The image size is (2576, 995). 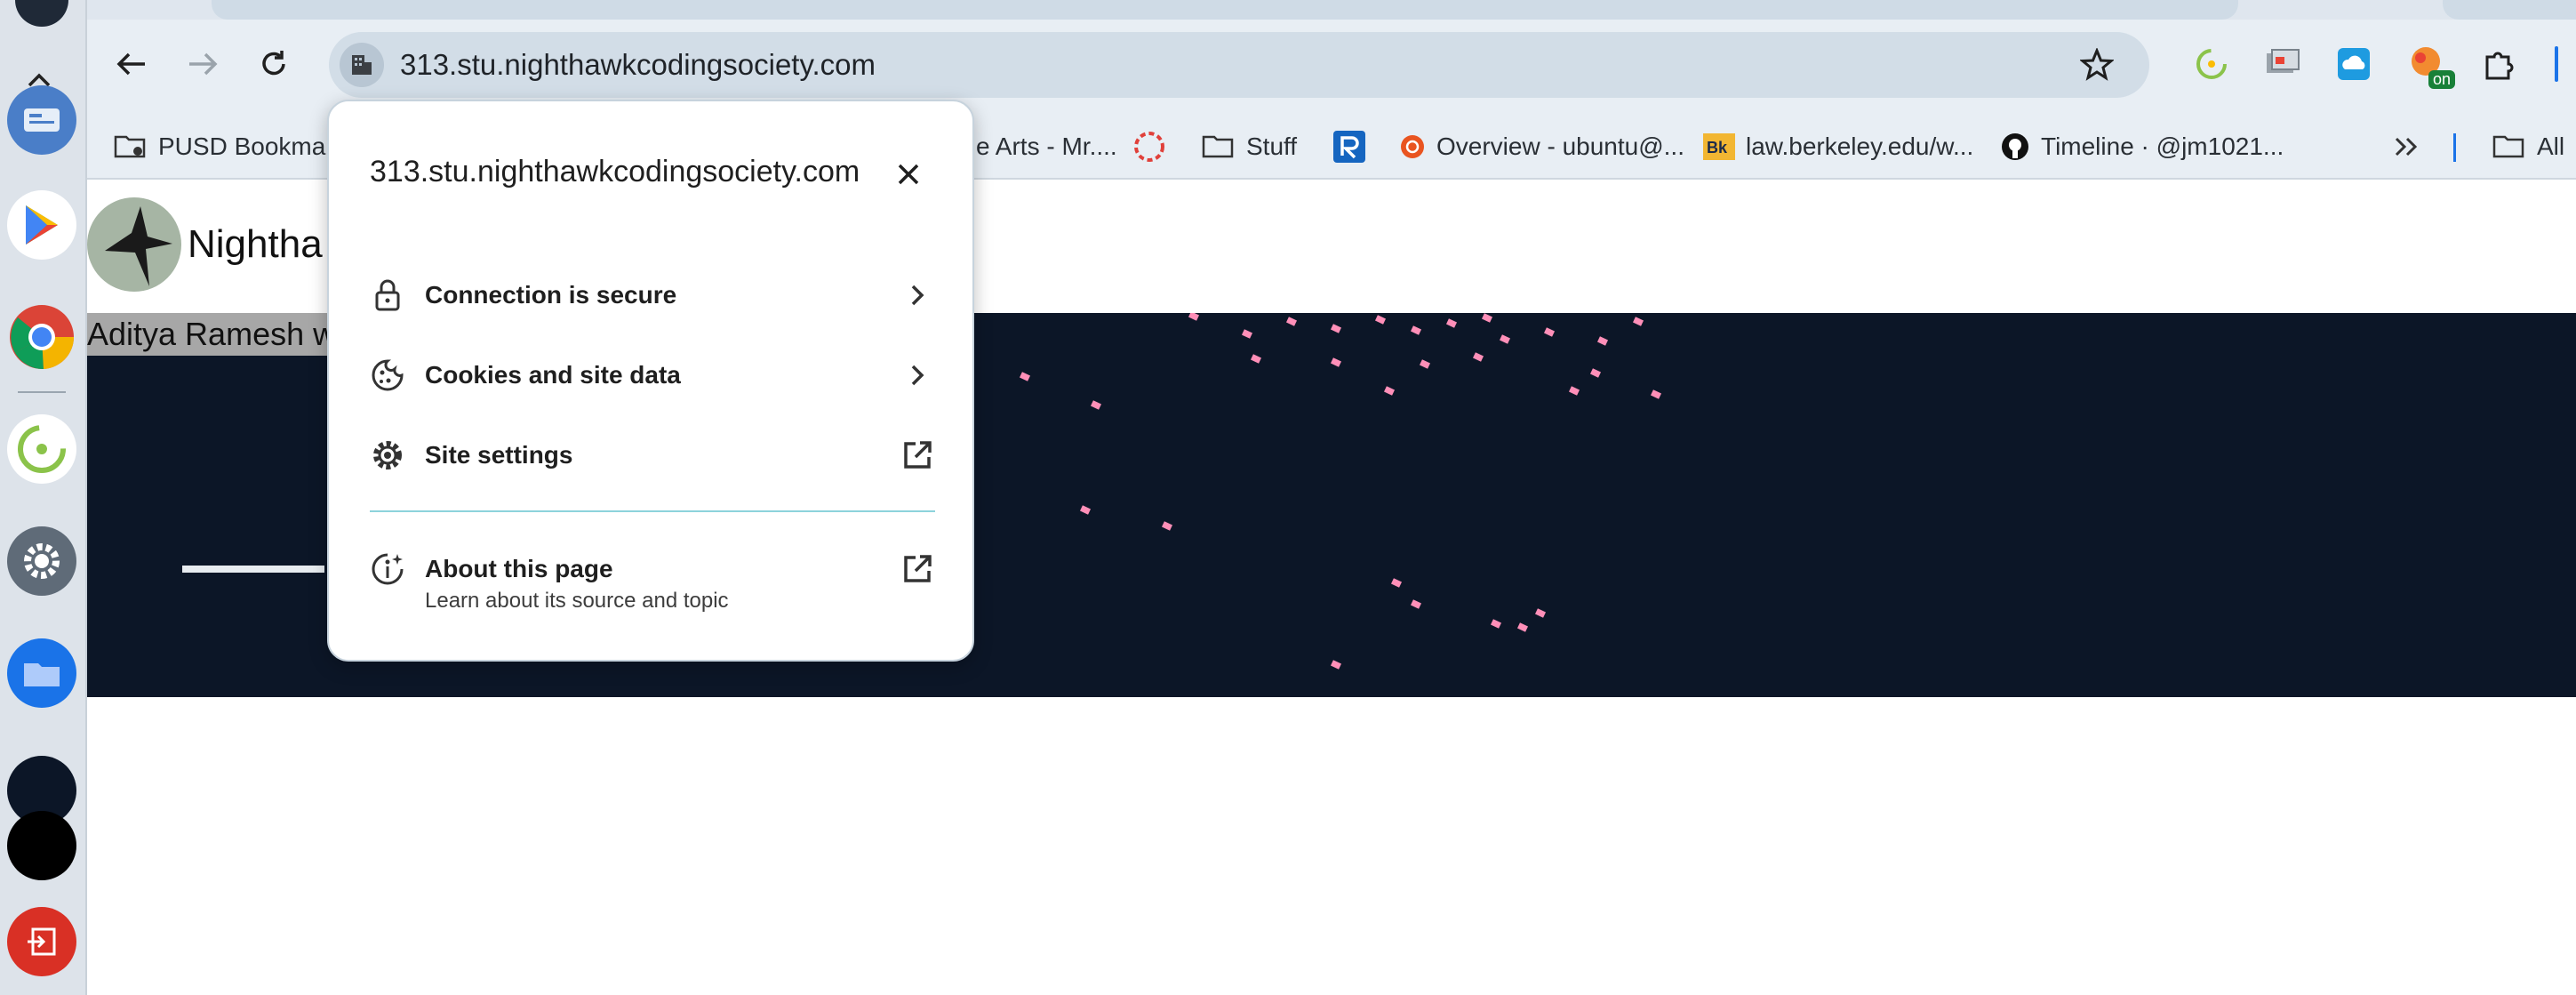 What do you see at coordinates (1239, 65) in the screenshot?
I see `address-bar: 313.stu.nighthawkcodingsociety.com` at bounding box center [1239, 65].